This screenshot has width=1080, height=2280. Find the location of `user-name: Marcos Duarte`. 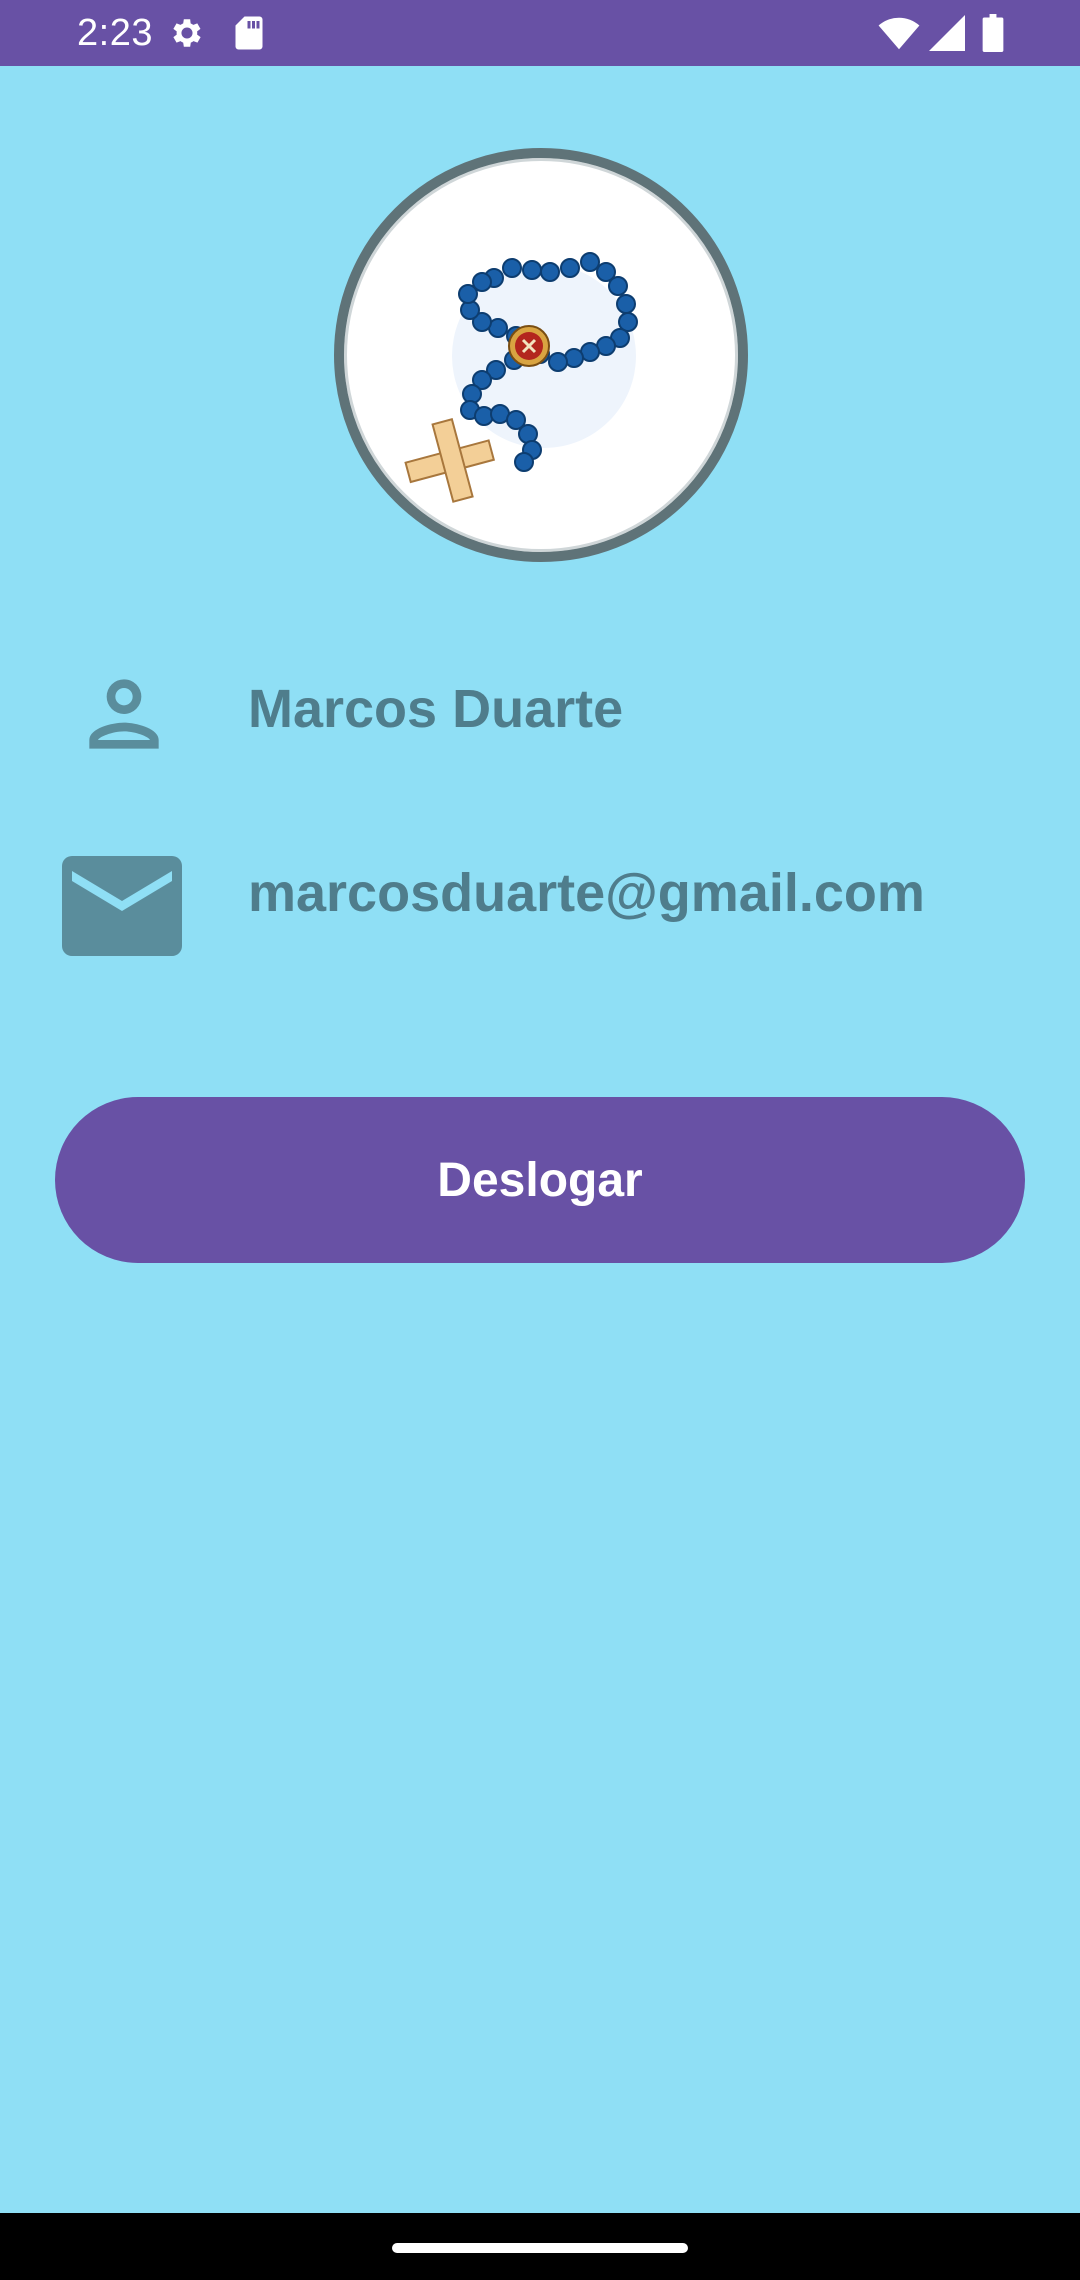

user-name: Marcos Duarte is located at coordinates (436, 709).